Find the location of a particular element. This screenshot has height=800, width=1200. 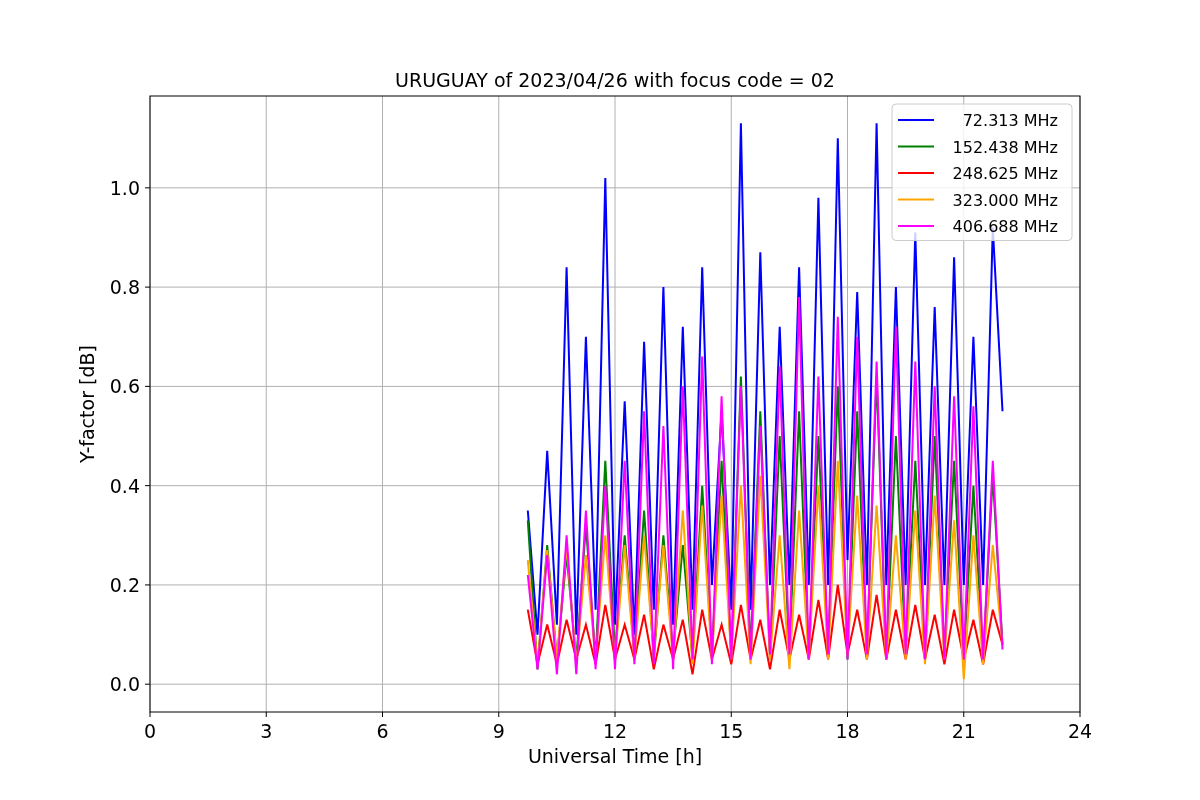

legend-label: 72.313 MHz is located at coordinates (1010, 120).